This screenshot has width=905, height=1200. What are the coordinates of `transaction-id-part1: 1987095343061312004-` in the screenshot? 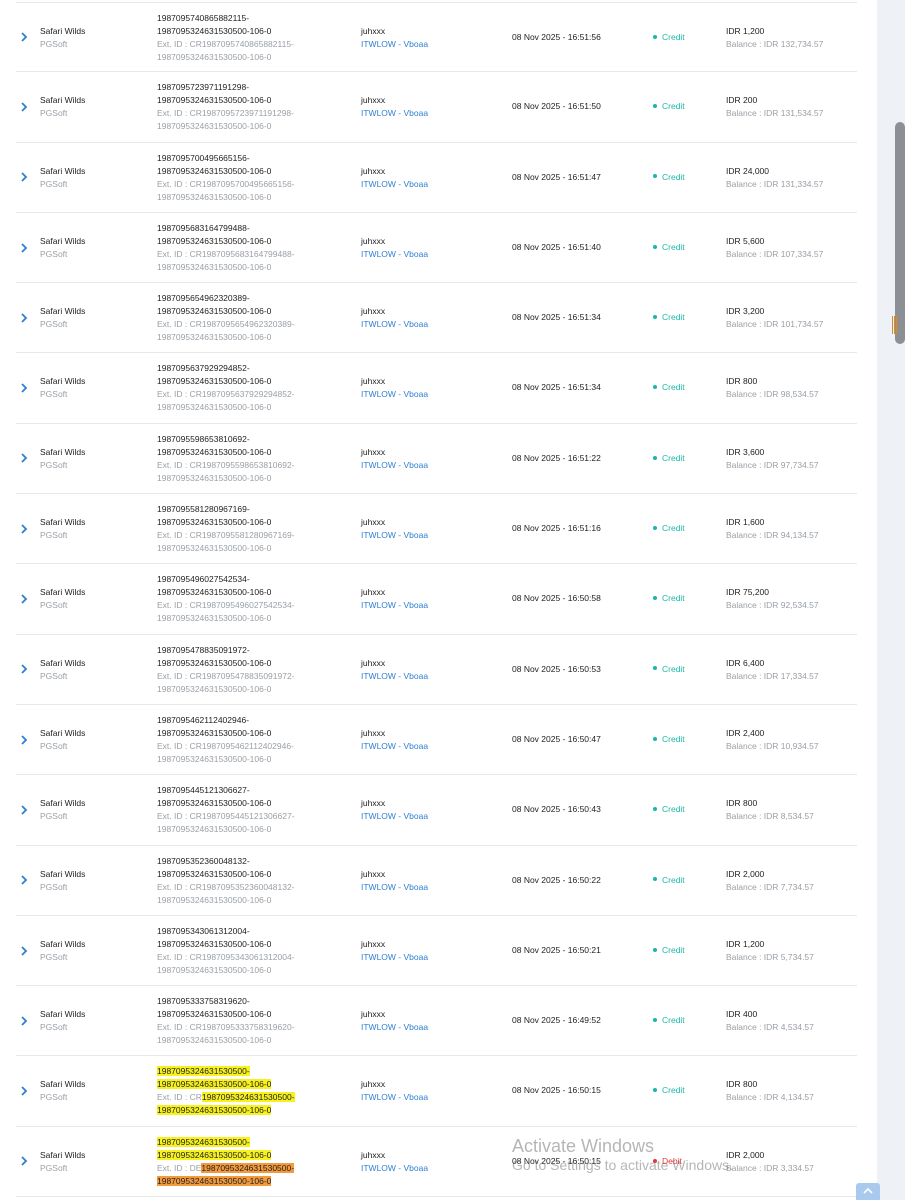 It's located at (203, 930).